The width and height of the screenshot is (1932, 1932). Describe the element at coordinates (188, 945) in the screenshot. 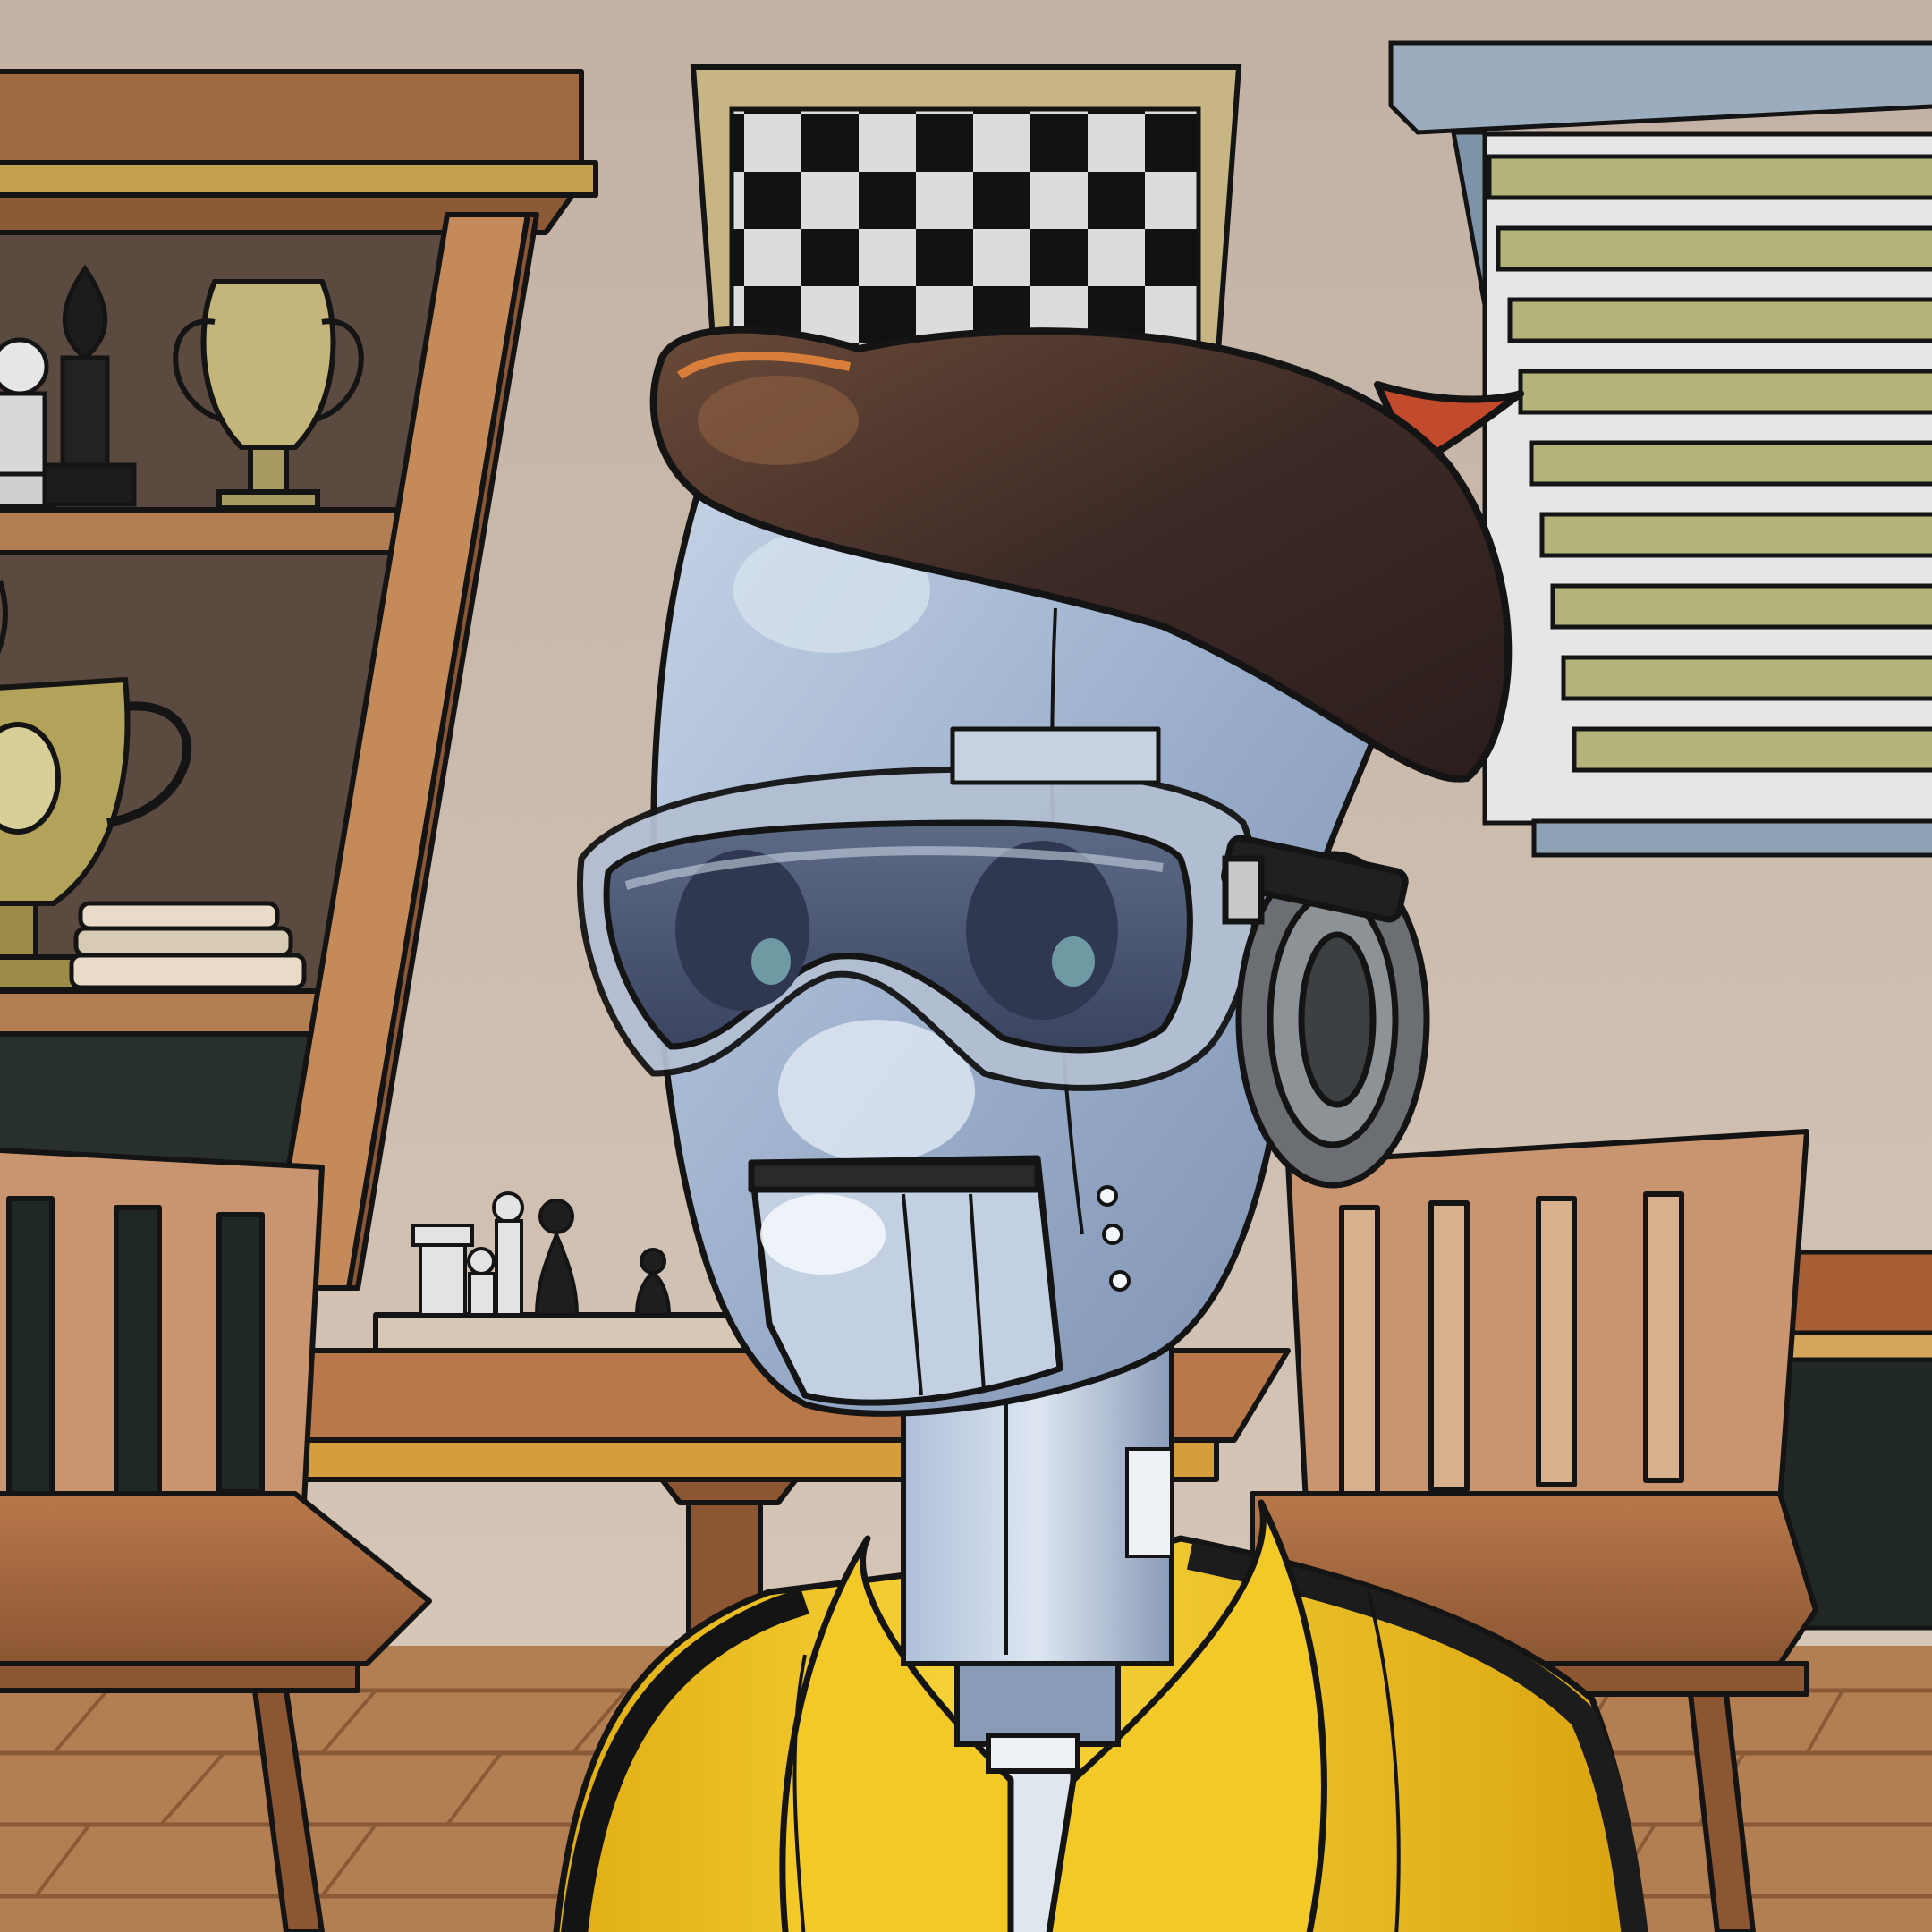

I see `book-stack` at that location.